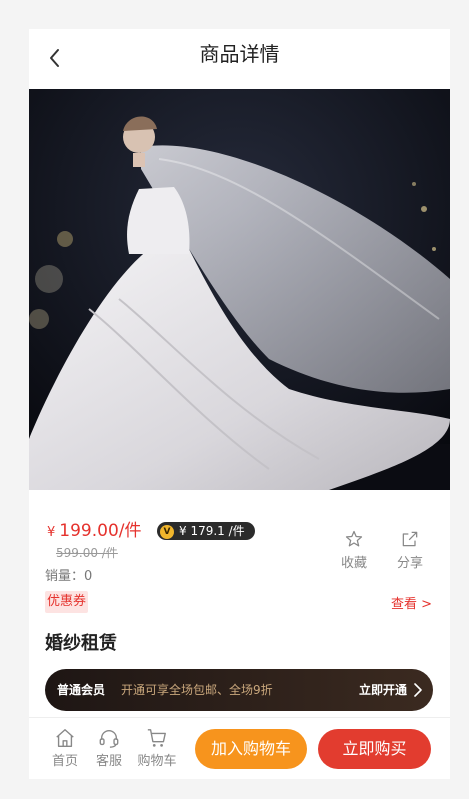 The image size is (469, 799). Describe the element at coordinates (69, 576) in the screenshot. I see `sales-count: 销量：0` at that location.